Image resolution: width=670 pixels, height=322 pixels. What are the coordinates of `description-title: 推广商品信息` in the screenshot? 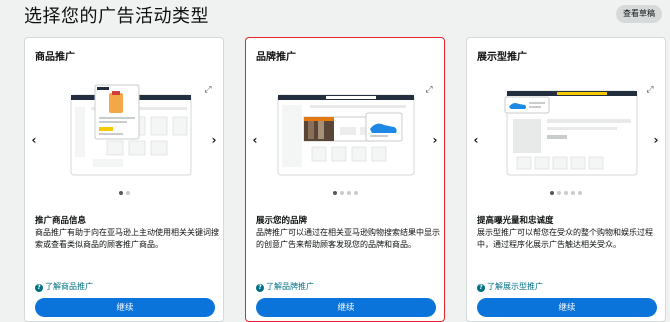 It's located at (61, 221).